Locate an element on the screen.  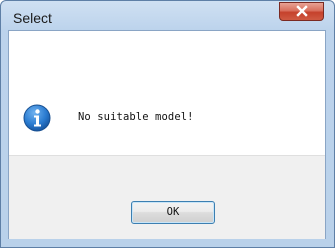
close-button is located at coordinates (301, 11).